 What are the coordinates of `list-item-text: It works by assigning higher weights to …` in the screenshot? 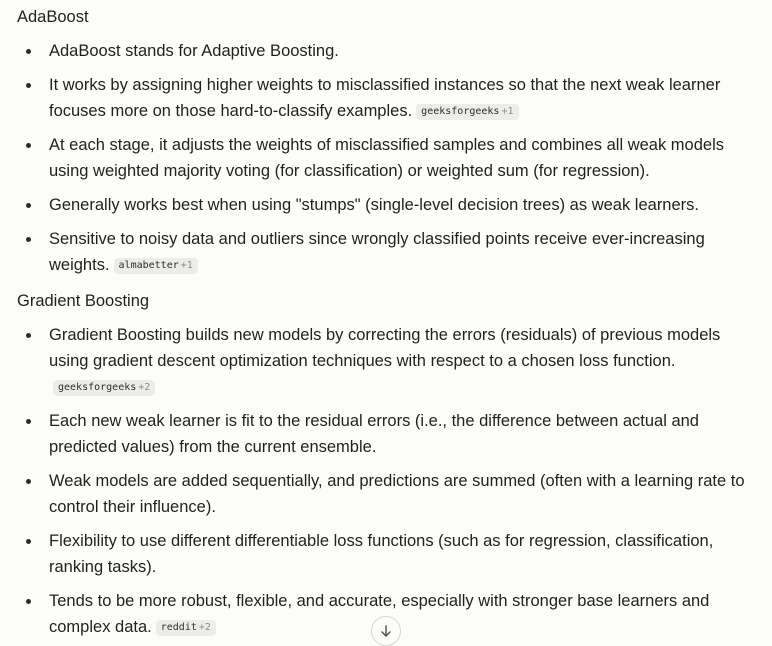 It's located at (385, 98).